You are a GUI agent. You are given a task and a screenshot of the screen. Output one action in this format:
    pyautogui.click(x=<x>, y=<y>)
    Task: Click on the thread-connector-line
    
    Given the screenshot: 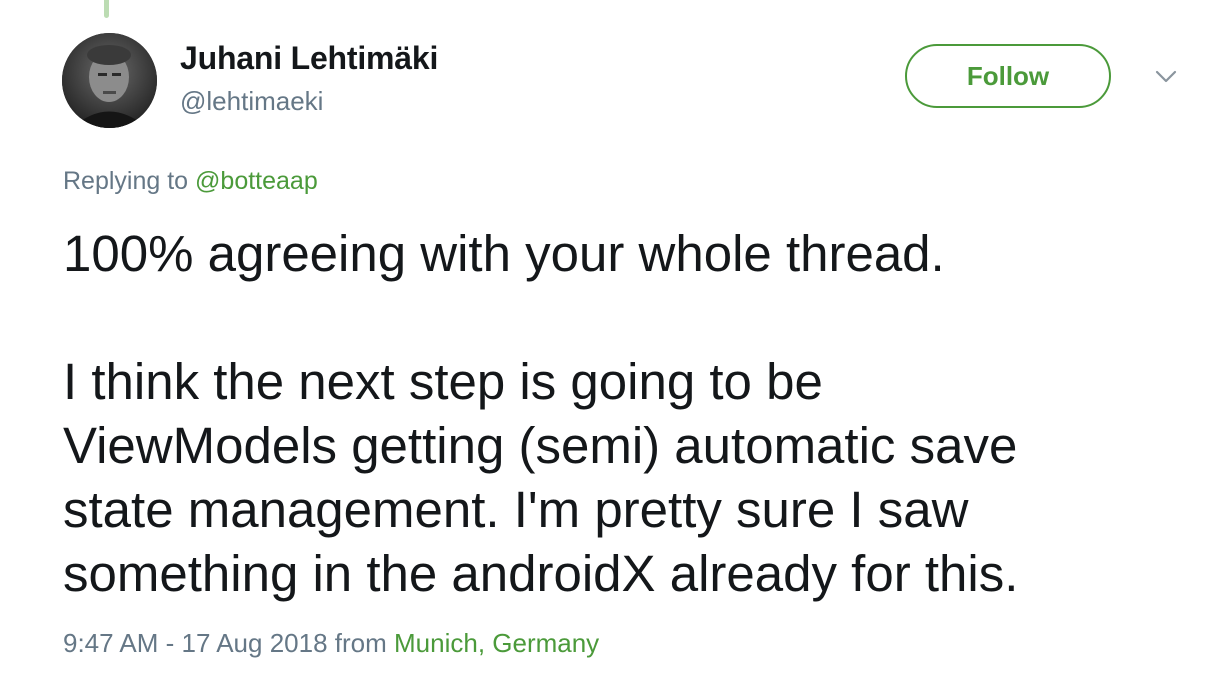 What is the action you would take?
    pyautogui.click(x=106, y=9)
    